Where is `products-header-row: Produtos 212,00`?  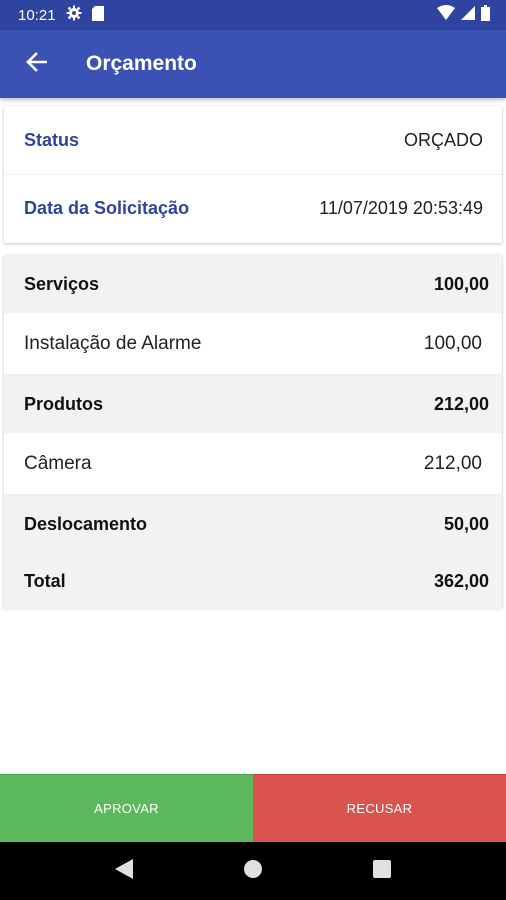
products-header-row: Produtos 212,00 is located at coordinates (253, 404).